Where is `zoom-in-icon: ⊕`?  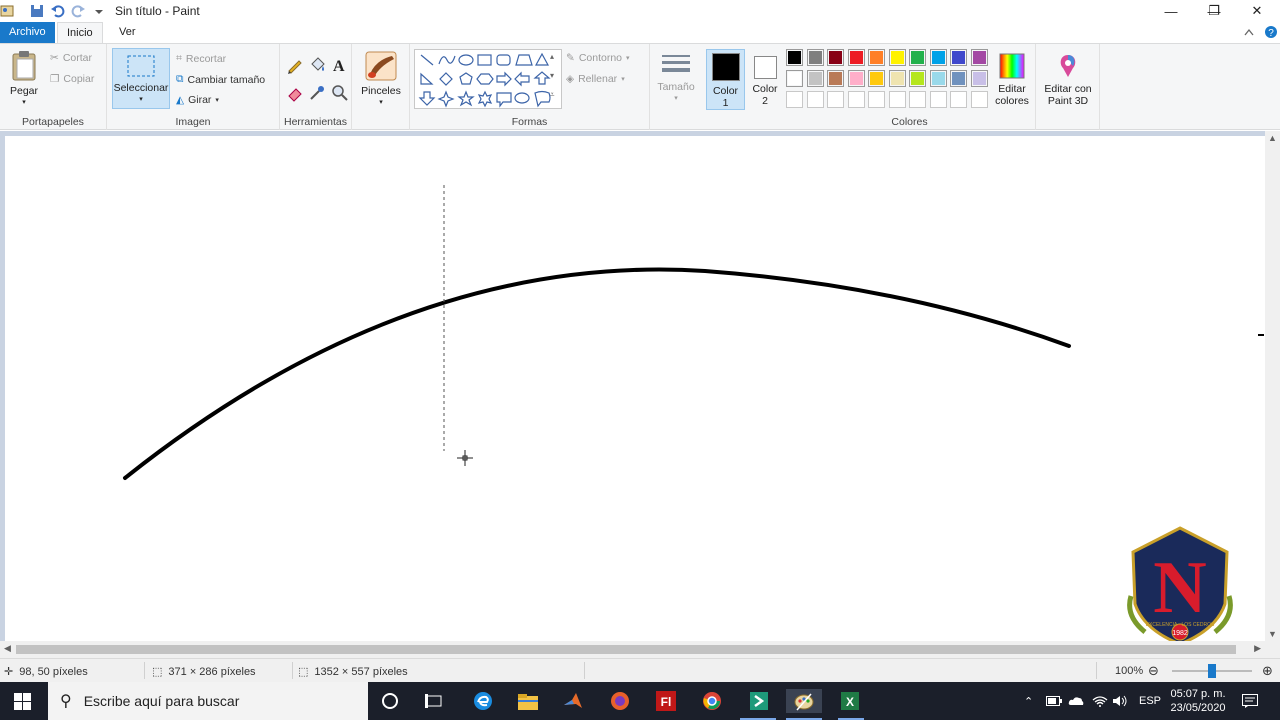
zoom-in-icon: ⊕ is located at coordinates (1267, 671).